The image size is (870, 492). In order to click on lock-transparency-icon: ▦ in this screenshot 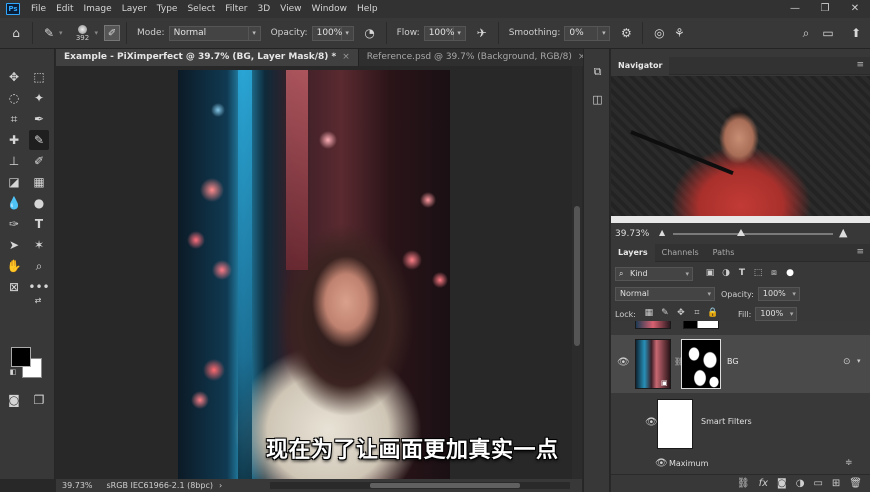, I will do `click(649, 314)`.